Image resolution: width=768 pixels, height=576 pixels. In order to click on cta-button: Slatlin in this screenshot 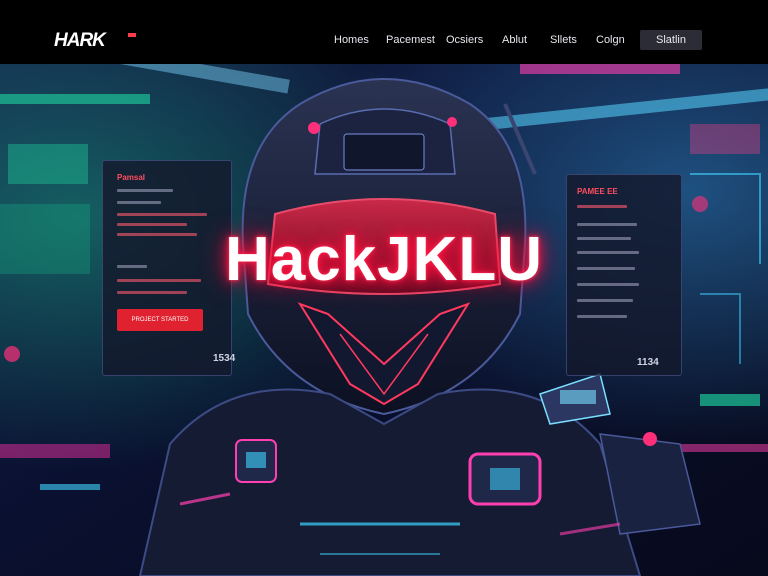, I will do `click(671, 40)`.